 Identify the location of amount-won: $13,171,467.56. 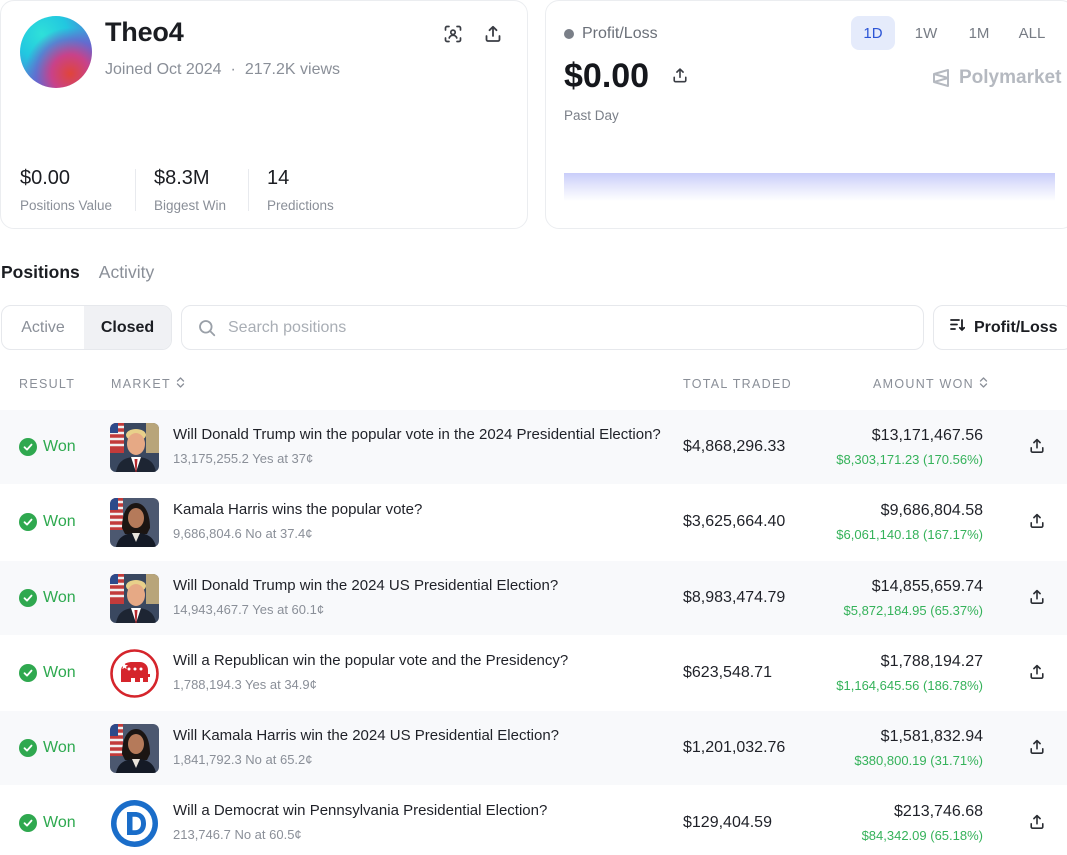
(927, 435).